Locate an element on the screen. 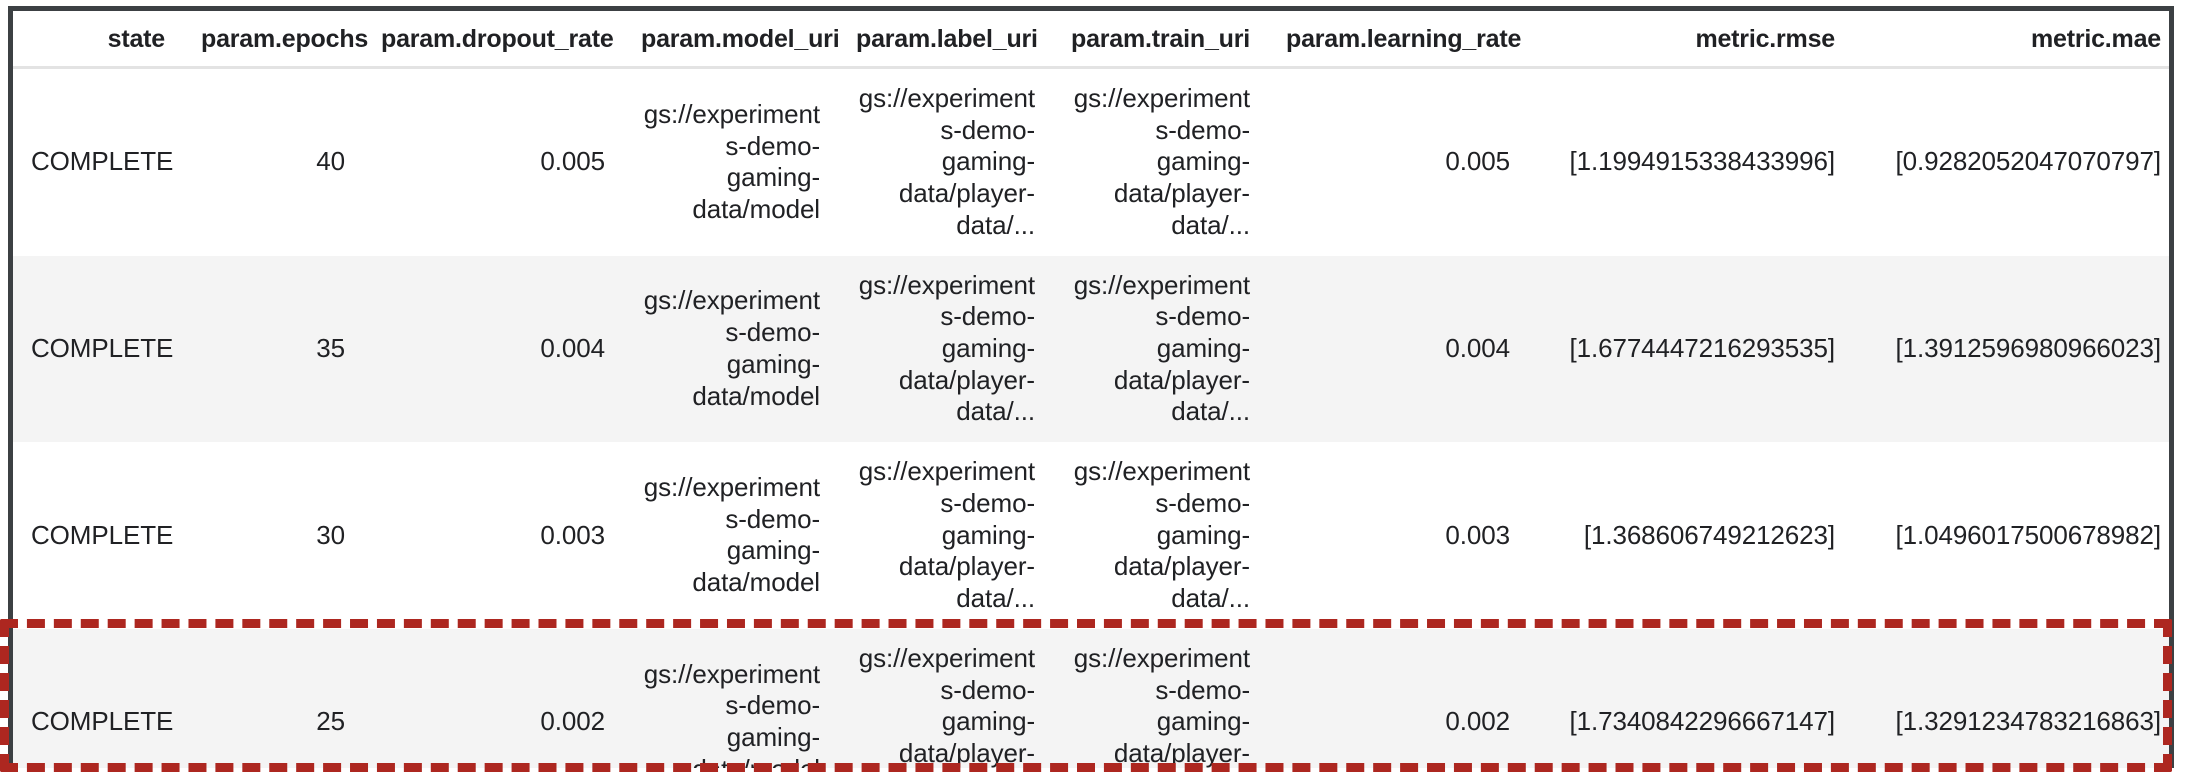  cell-dropout-rate: 0.004 is located at coordinates (572, 348).